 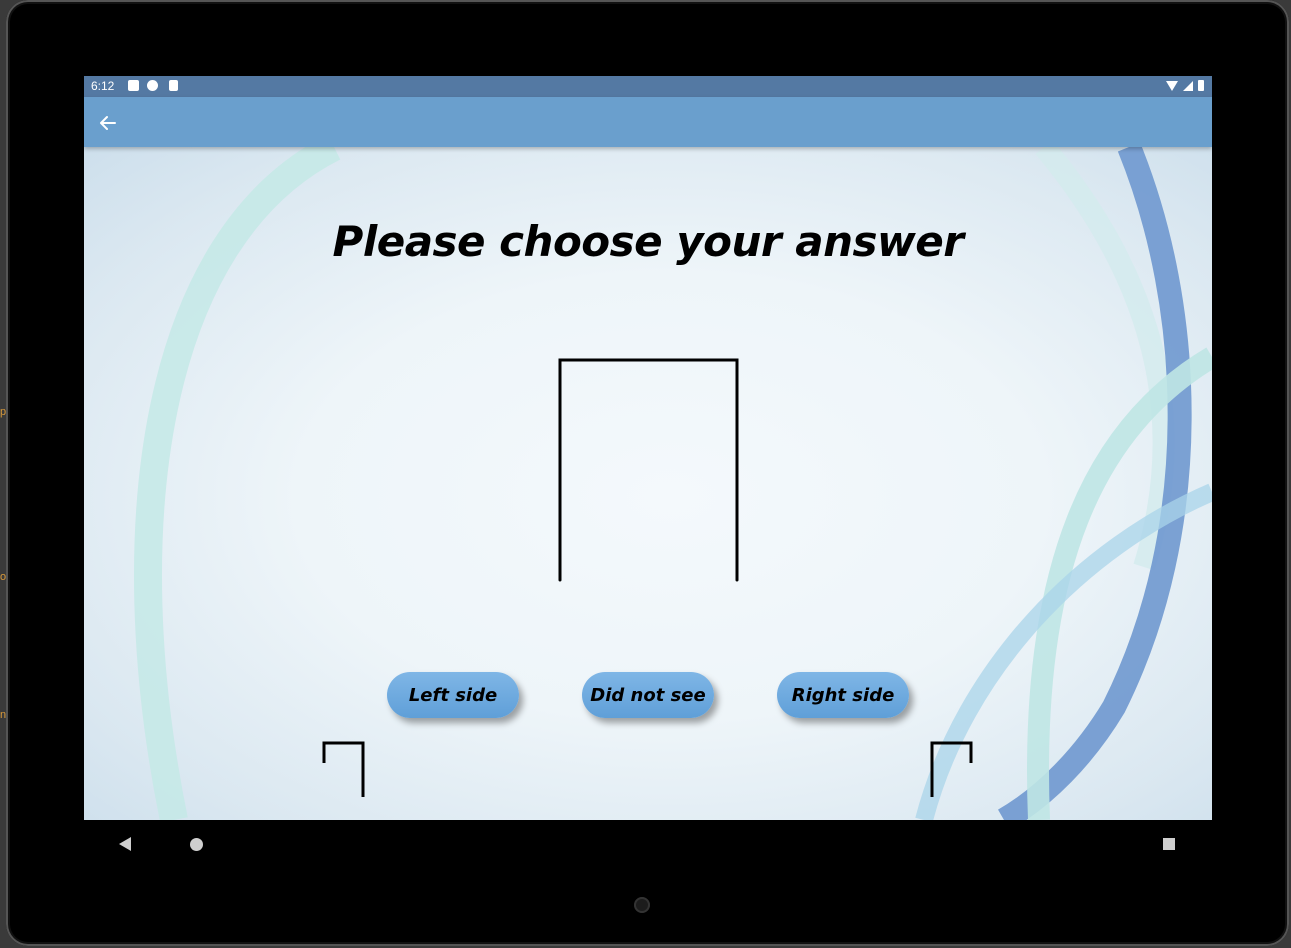 I want to click on left-side-button: Left side, so click(x=453, y=695).